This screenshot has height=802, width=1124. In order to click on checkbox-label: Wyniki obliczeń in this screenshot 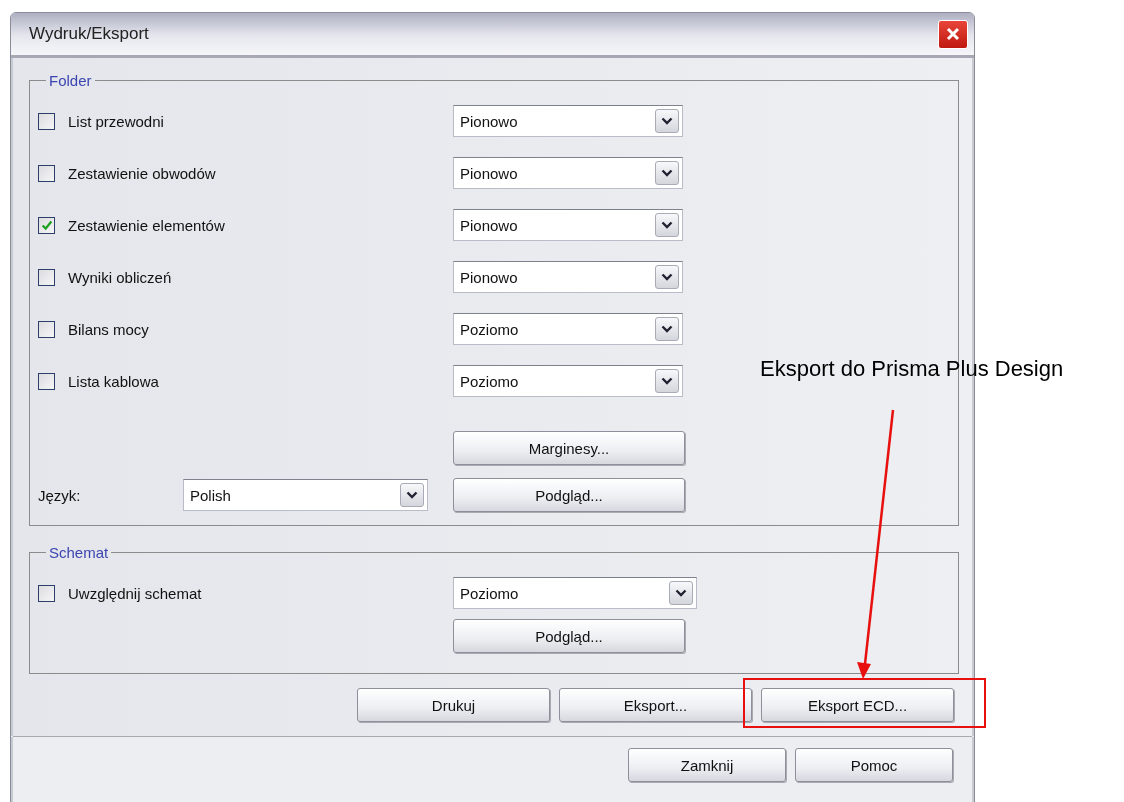, I will do `click(120, 277)`.